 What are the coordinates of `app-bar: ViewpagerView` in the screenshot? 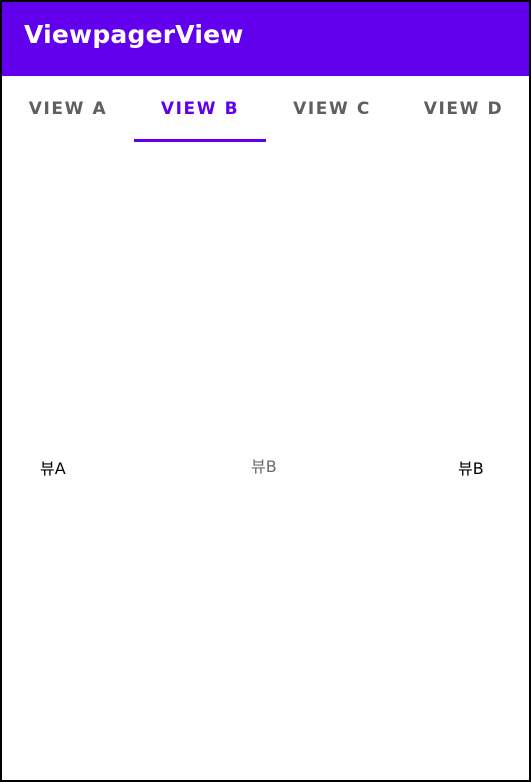 It's located at (265, 39).